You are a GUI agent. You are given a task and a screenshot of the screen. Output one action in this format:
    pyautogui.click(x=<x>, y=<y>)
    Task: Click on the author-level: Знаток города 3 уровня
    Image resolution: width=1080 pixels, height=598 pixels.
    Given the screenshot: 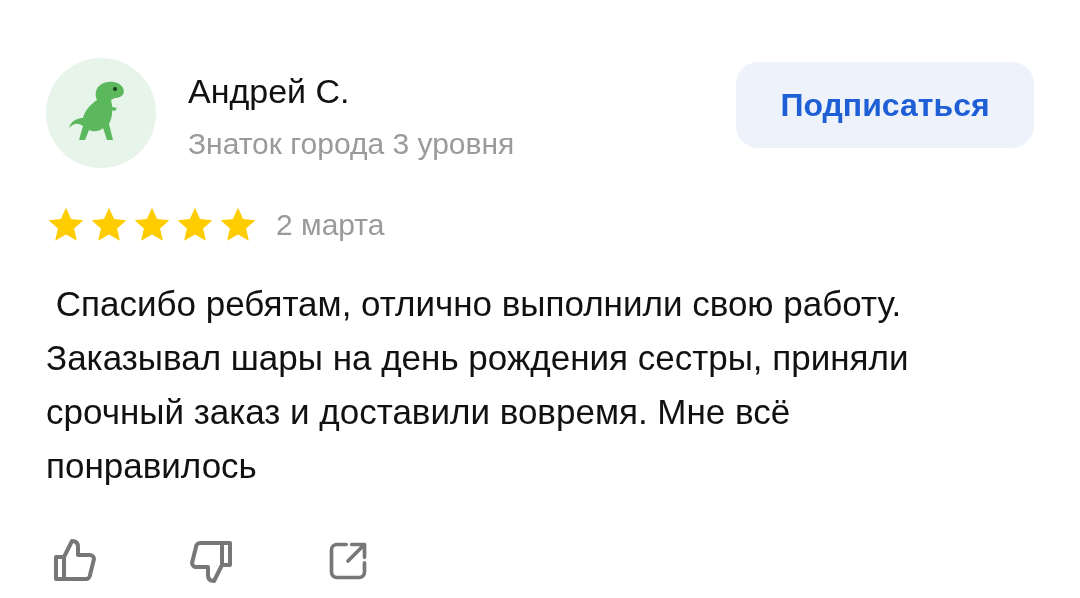 What is the action you would take?
    pyautogui.click(x=351, y=143)
    